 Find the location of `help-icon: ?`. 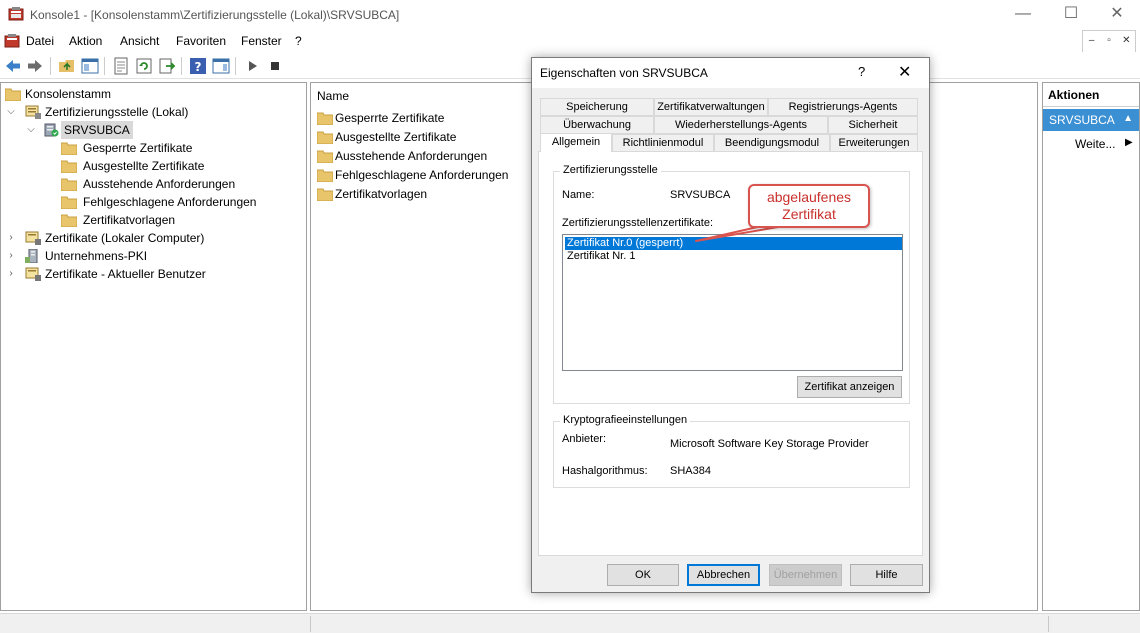

help-icon: ? is located at coordinates (198, 66).